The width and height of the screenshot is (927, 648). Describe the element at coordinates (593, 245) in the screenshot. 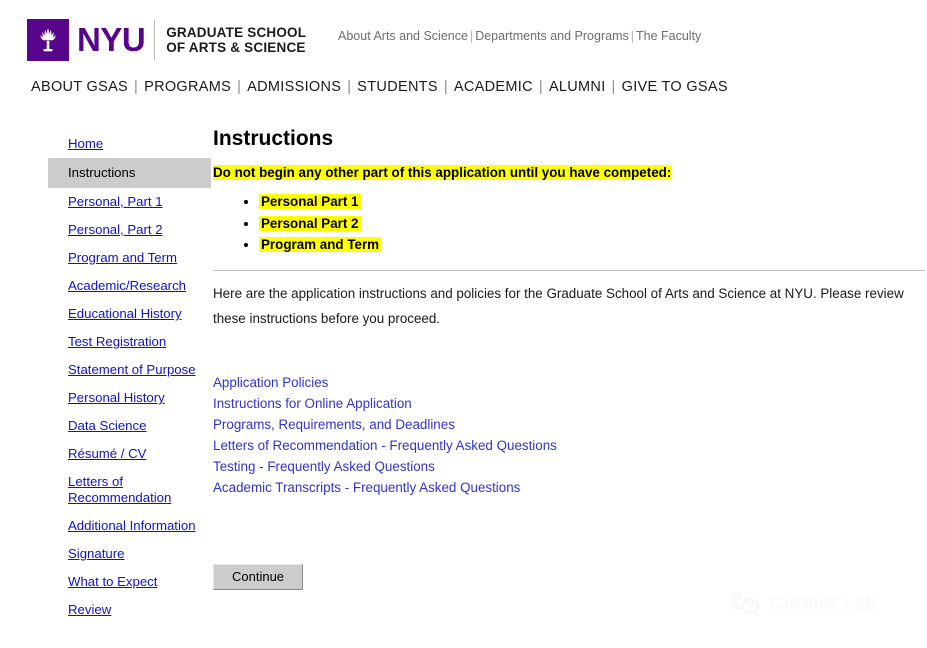

I see `list-item: Program and Term` at that location.